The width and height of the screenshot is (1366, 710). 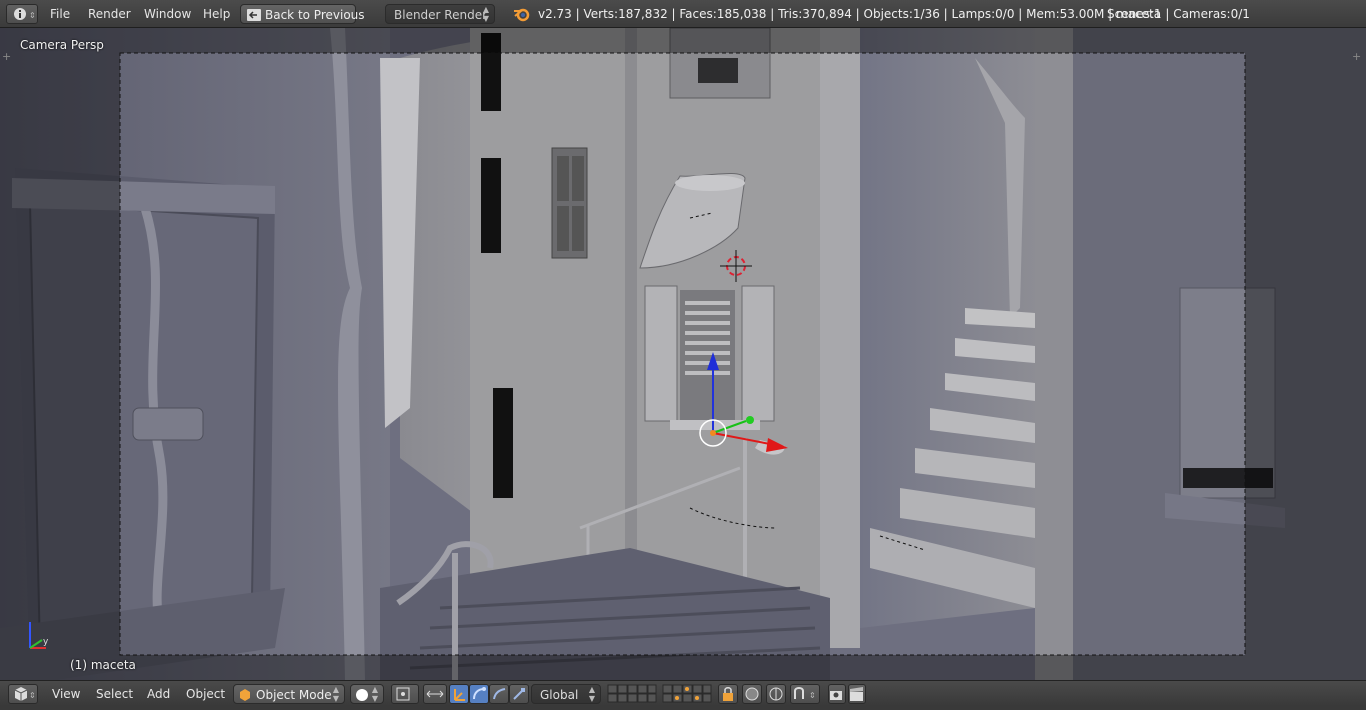 What do you see at coordinates (362, 695) in the screenshot?
I see `solid-shading-icon` at bounding box center [362, 695].